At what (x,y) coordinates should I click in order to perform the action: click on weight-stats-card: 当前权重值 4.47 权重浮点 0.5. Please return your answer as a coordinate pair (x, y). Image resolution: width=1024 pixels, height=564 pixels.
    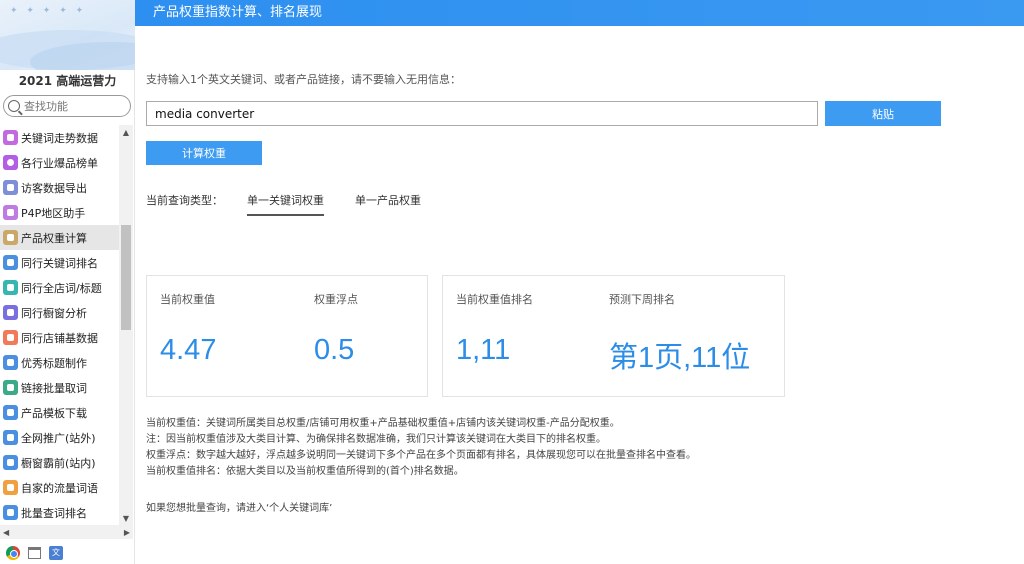
    Looking at the image, I should click on (287, 336).